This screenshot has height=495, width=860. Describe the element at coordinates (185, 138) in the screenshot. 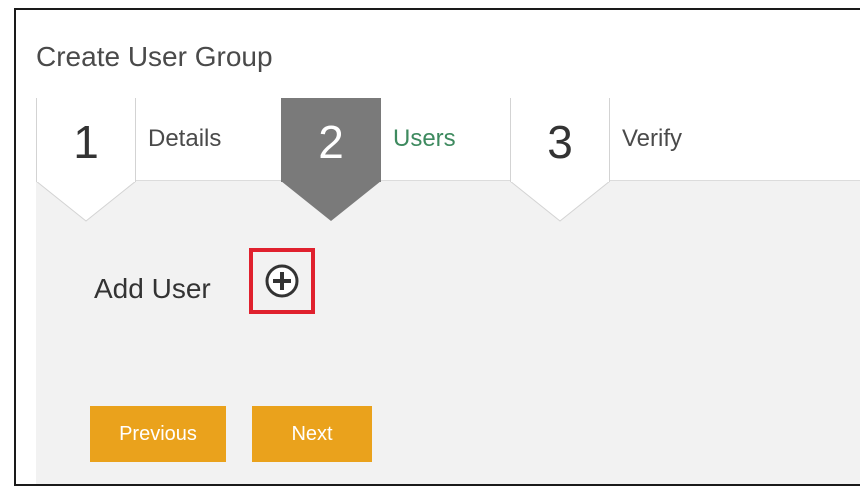

I see `step-label: Details` at that location.